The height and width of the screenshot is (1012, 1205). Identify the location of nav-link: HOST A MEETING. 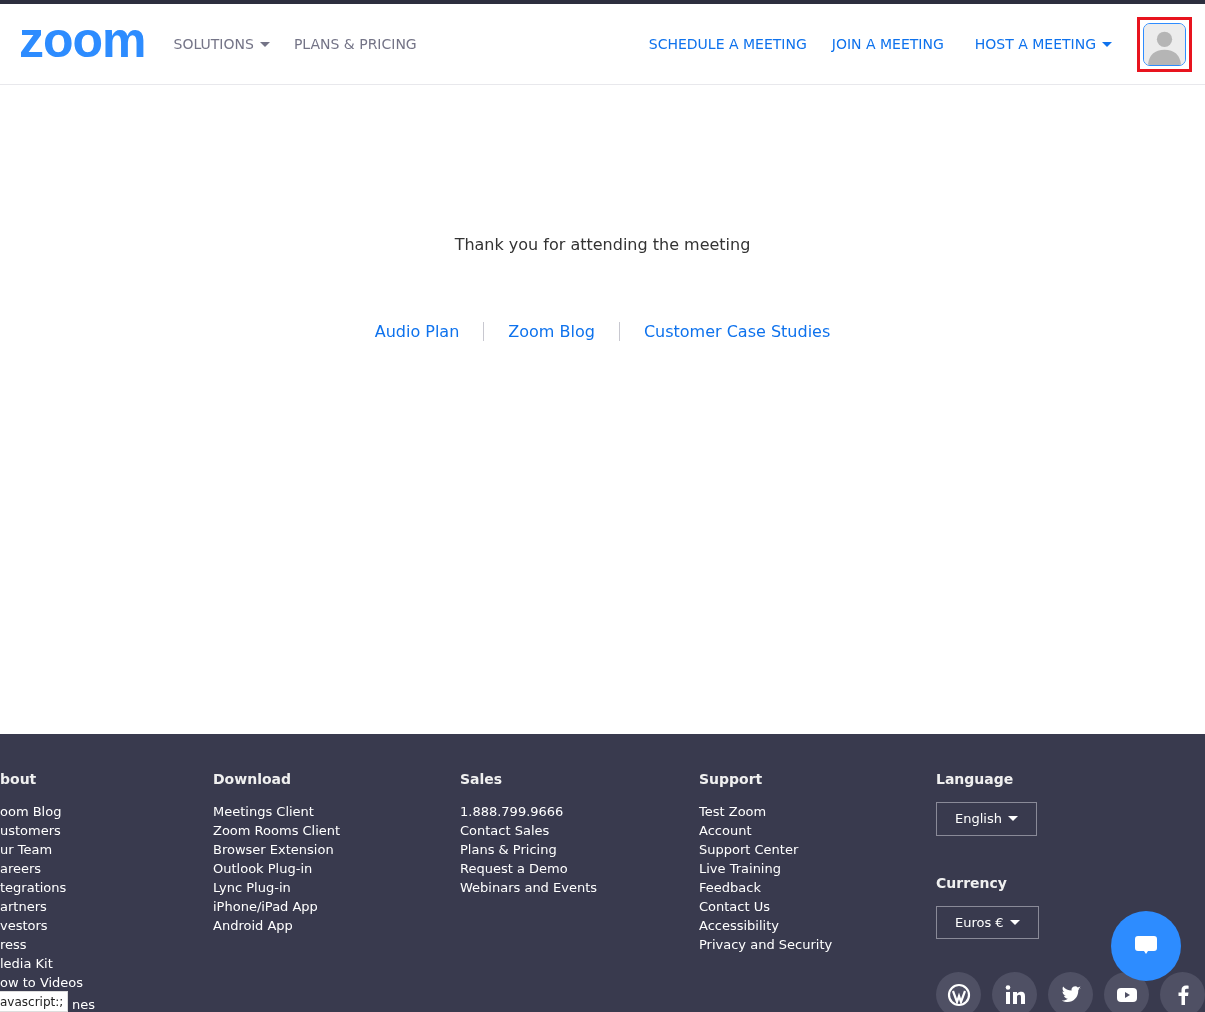
(1043, 44).